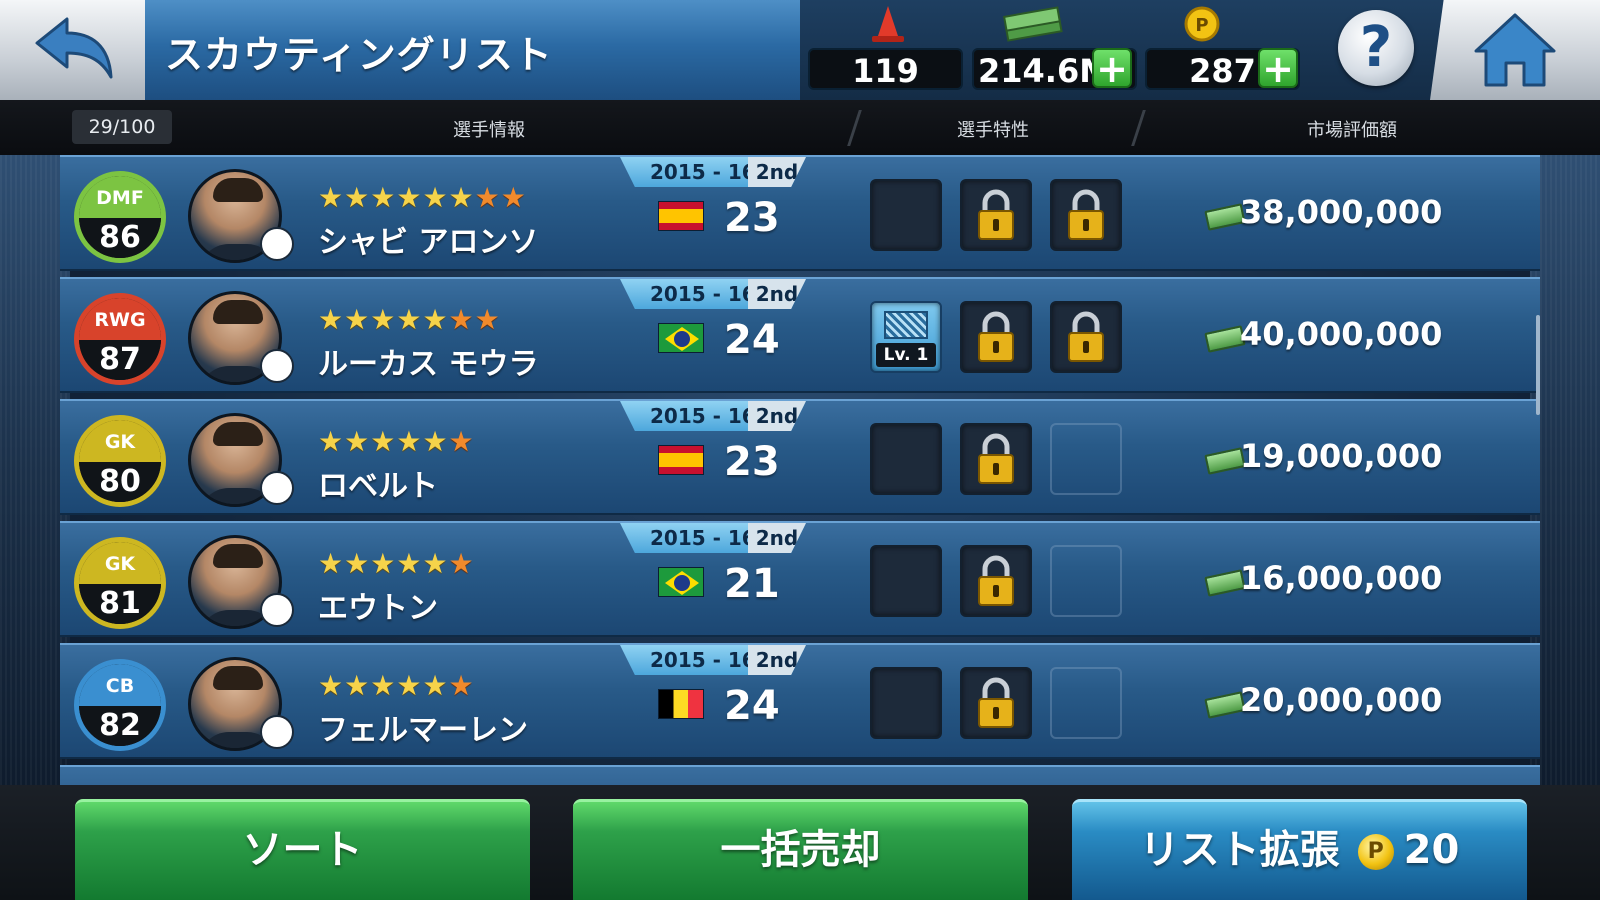 The image size is (1600, 900). I want to click on player-name: フェルマーレン, so click(423, 730).